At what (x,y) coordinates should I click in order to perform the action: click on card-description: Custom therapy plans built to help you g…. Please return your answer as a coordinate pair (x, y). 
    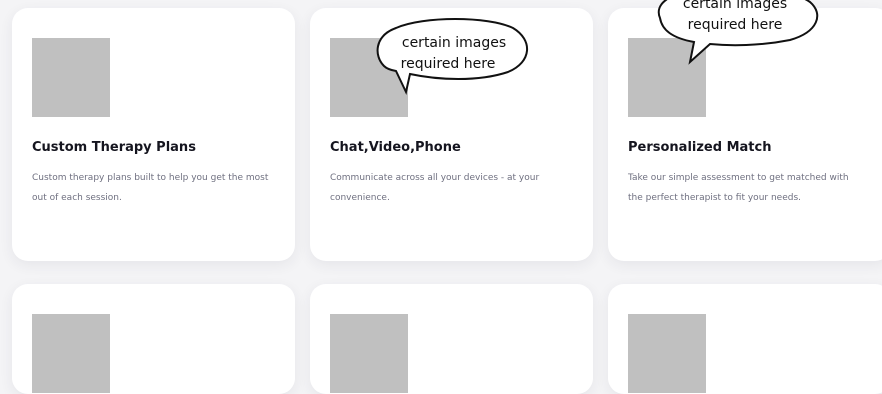
    Looking at the image, I should click on (150, 188).